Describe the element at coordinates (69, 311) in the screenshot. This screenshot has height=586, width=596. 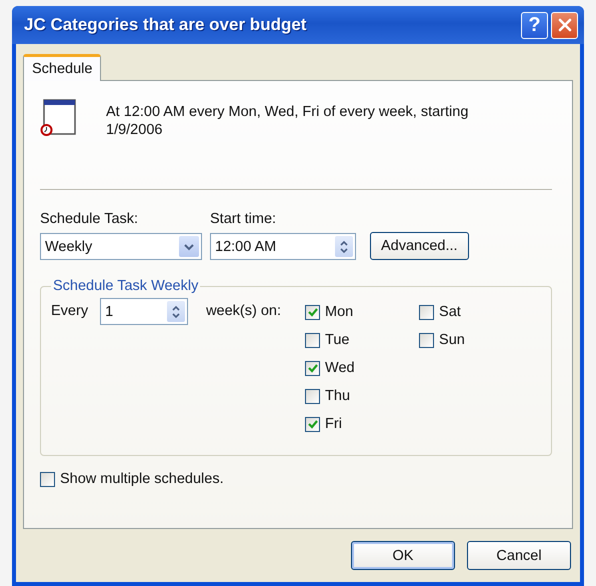
I see `every-label: Every` at that location.